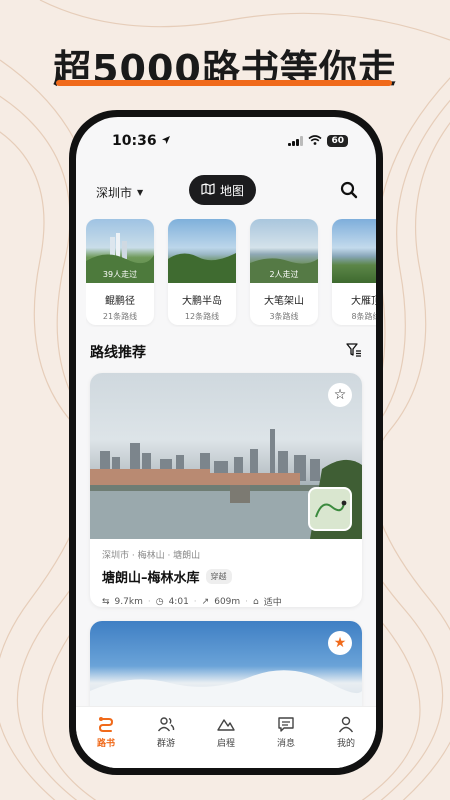 The height and width of the screenshot is (800, 450). What do you see at coordinates (286, 724) in the screenshot?
I see `message-icon` at bounding box center [286, 724].